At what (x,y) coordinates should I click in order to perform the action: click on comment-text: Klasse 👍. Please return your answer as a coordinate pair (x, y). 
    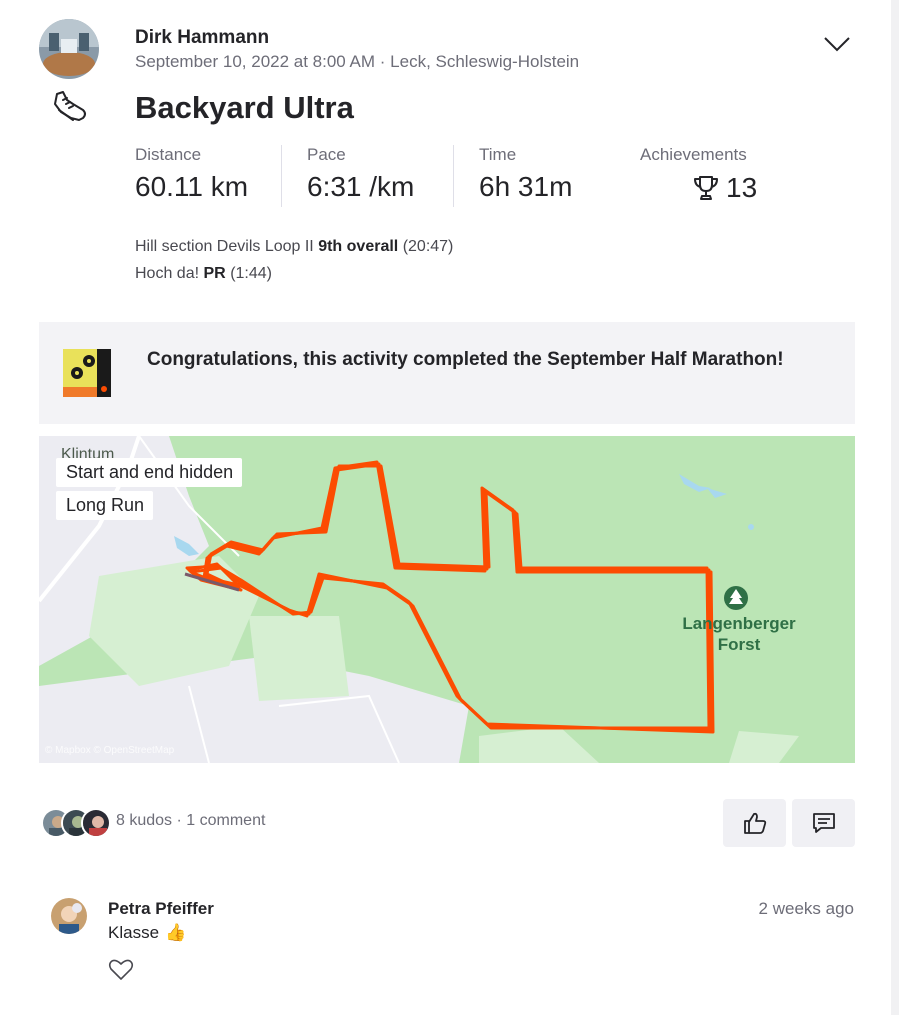
    Looking at the image, I should click on (147, 933).